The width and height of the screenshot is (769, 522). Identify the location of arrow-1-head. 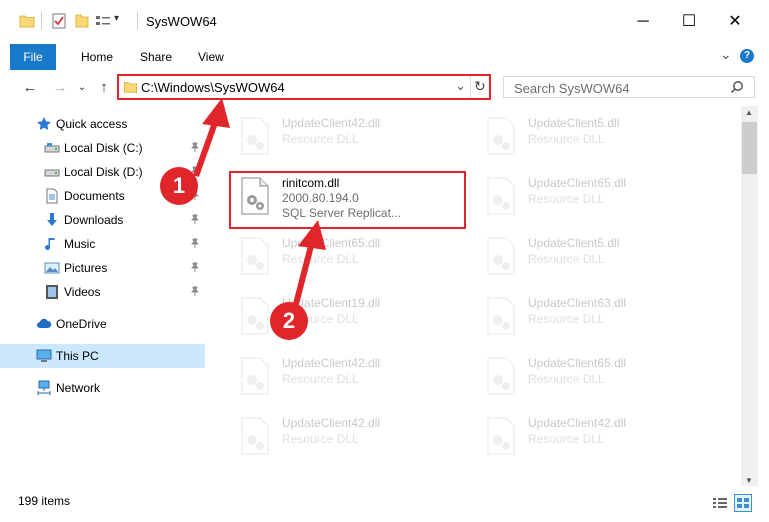
(216, 113).